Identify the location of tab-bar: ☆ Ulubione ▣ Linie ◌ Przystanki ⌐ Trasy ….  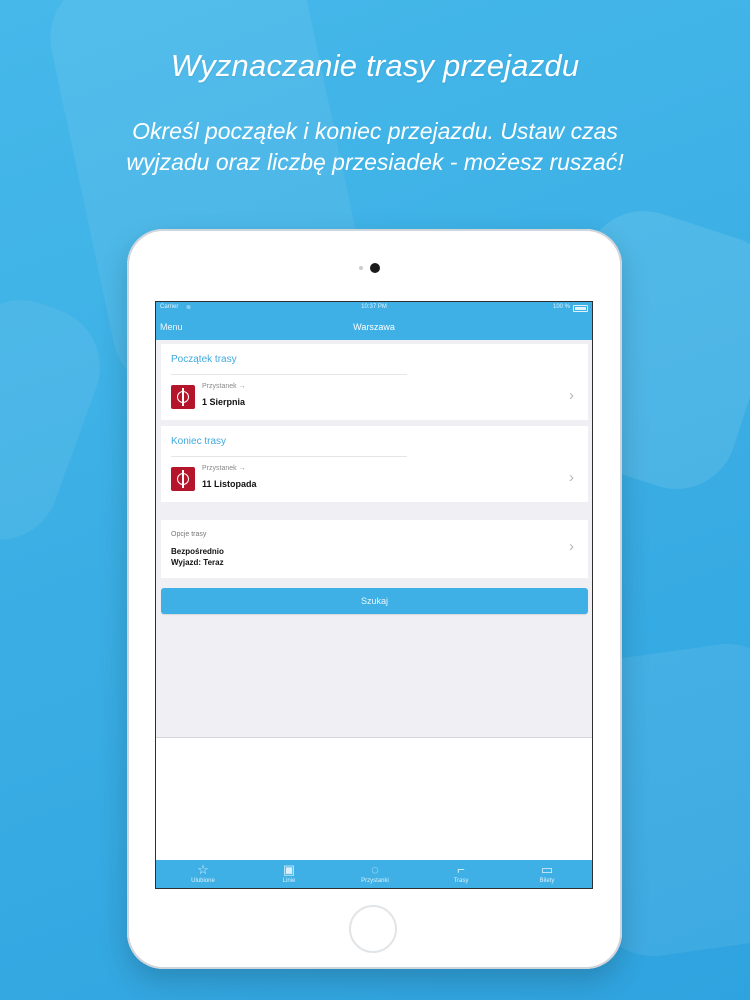
(374, 874).